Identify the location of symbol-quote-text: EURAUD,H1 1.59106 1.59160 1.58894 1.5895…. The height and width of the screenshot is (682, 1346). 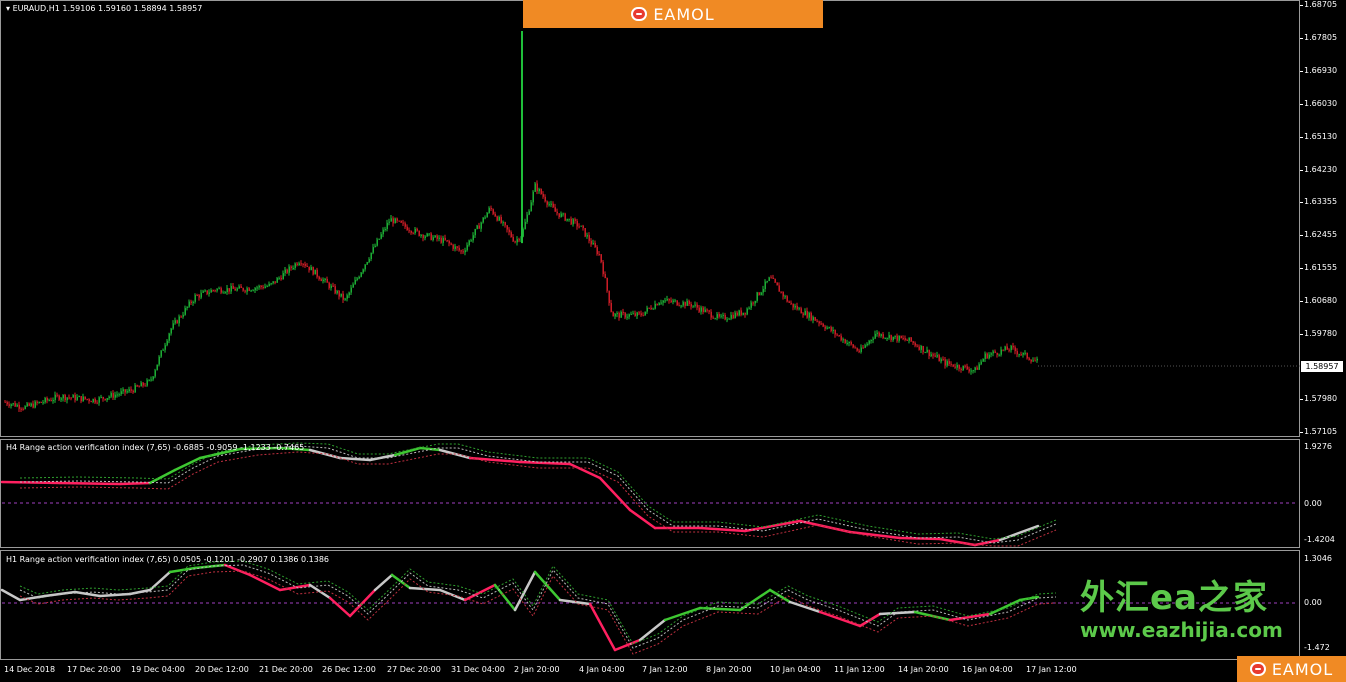
(107, 8).